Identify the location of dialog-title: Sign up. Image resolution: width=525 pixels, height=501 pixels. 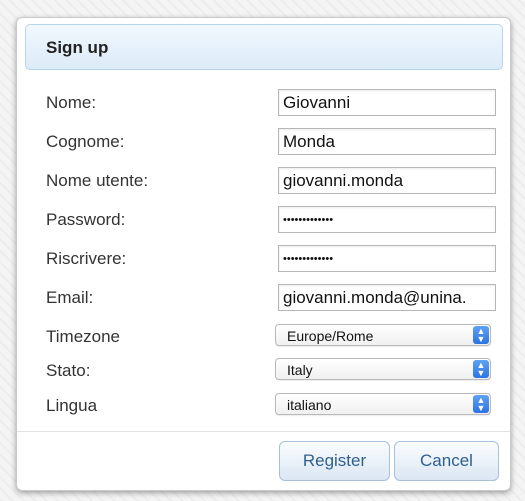
(77, 47).